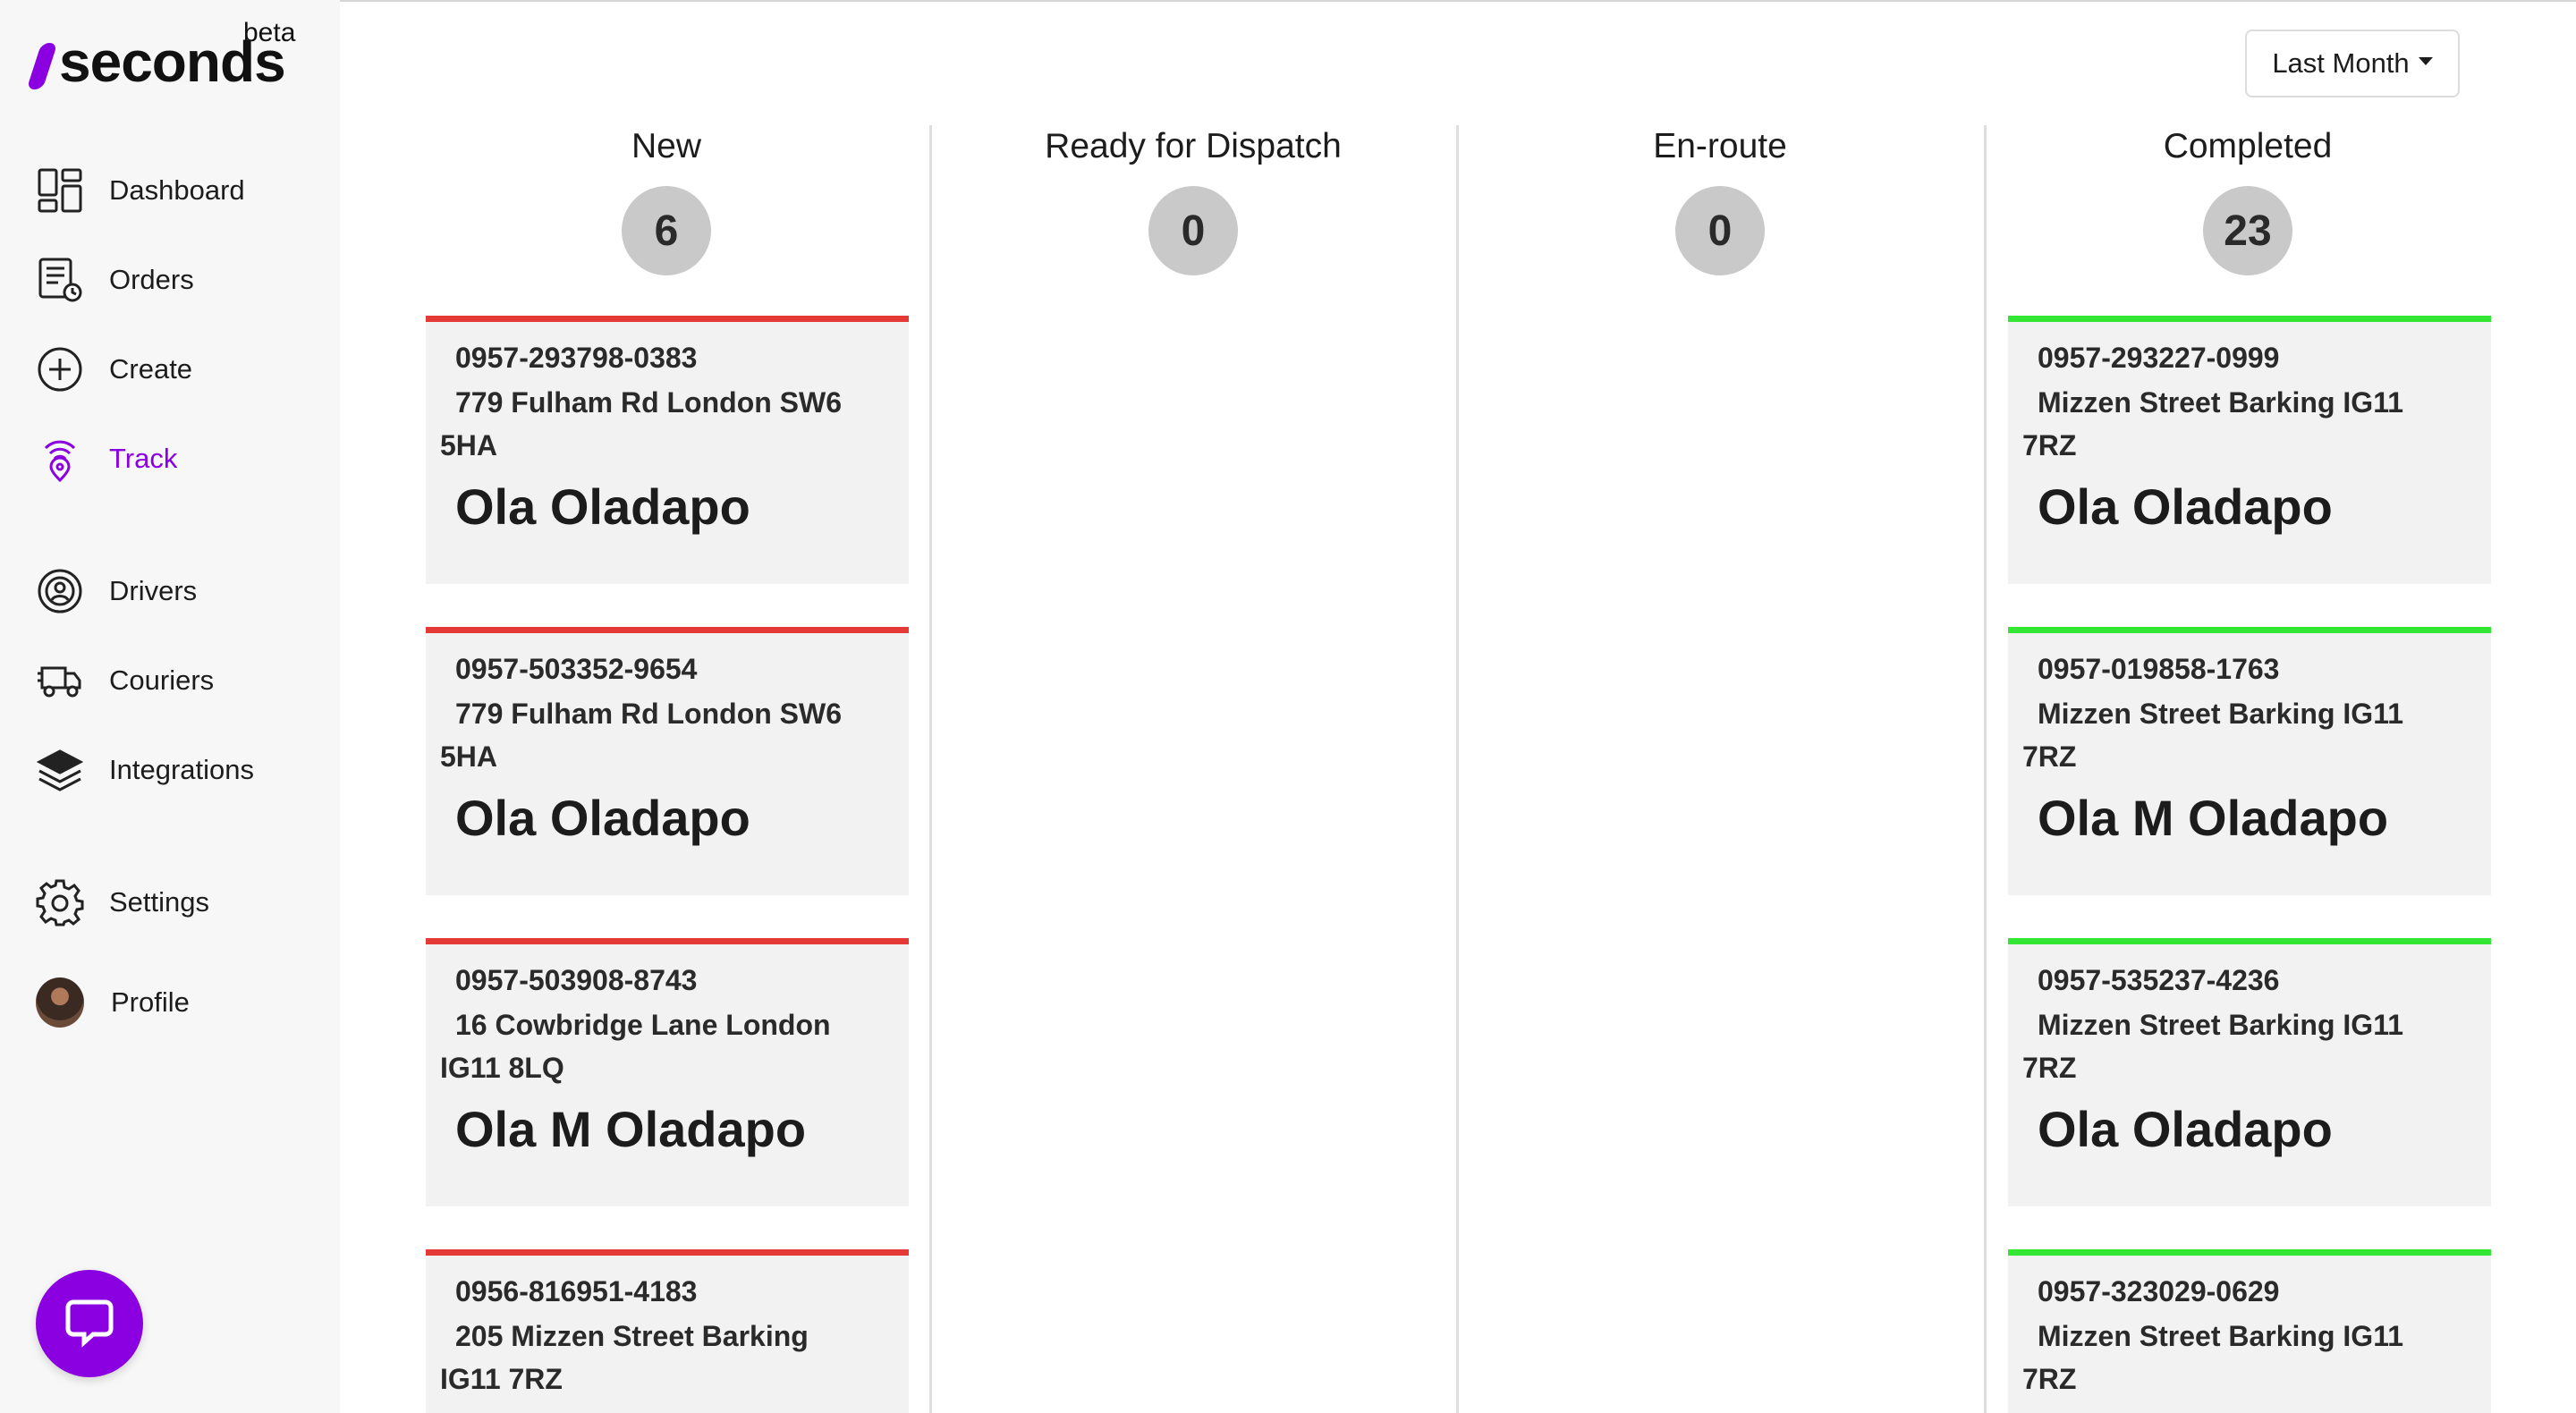 This screenshot has height=1413, width=2576. I want to click on sidebar-item-track: Track, so click(106, 458).